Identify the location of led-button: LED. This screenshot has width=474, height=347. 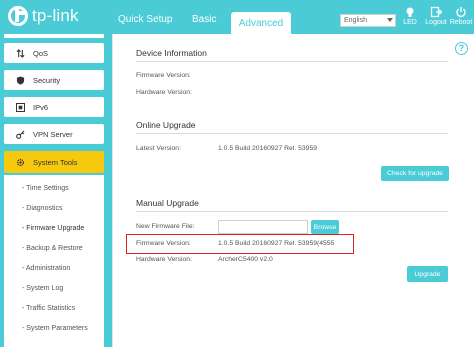
(410, 16).